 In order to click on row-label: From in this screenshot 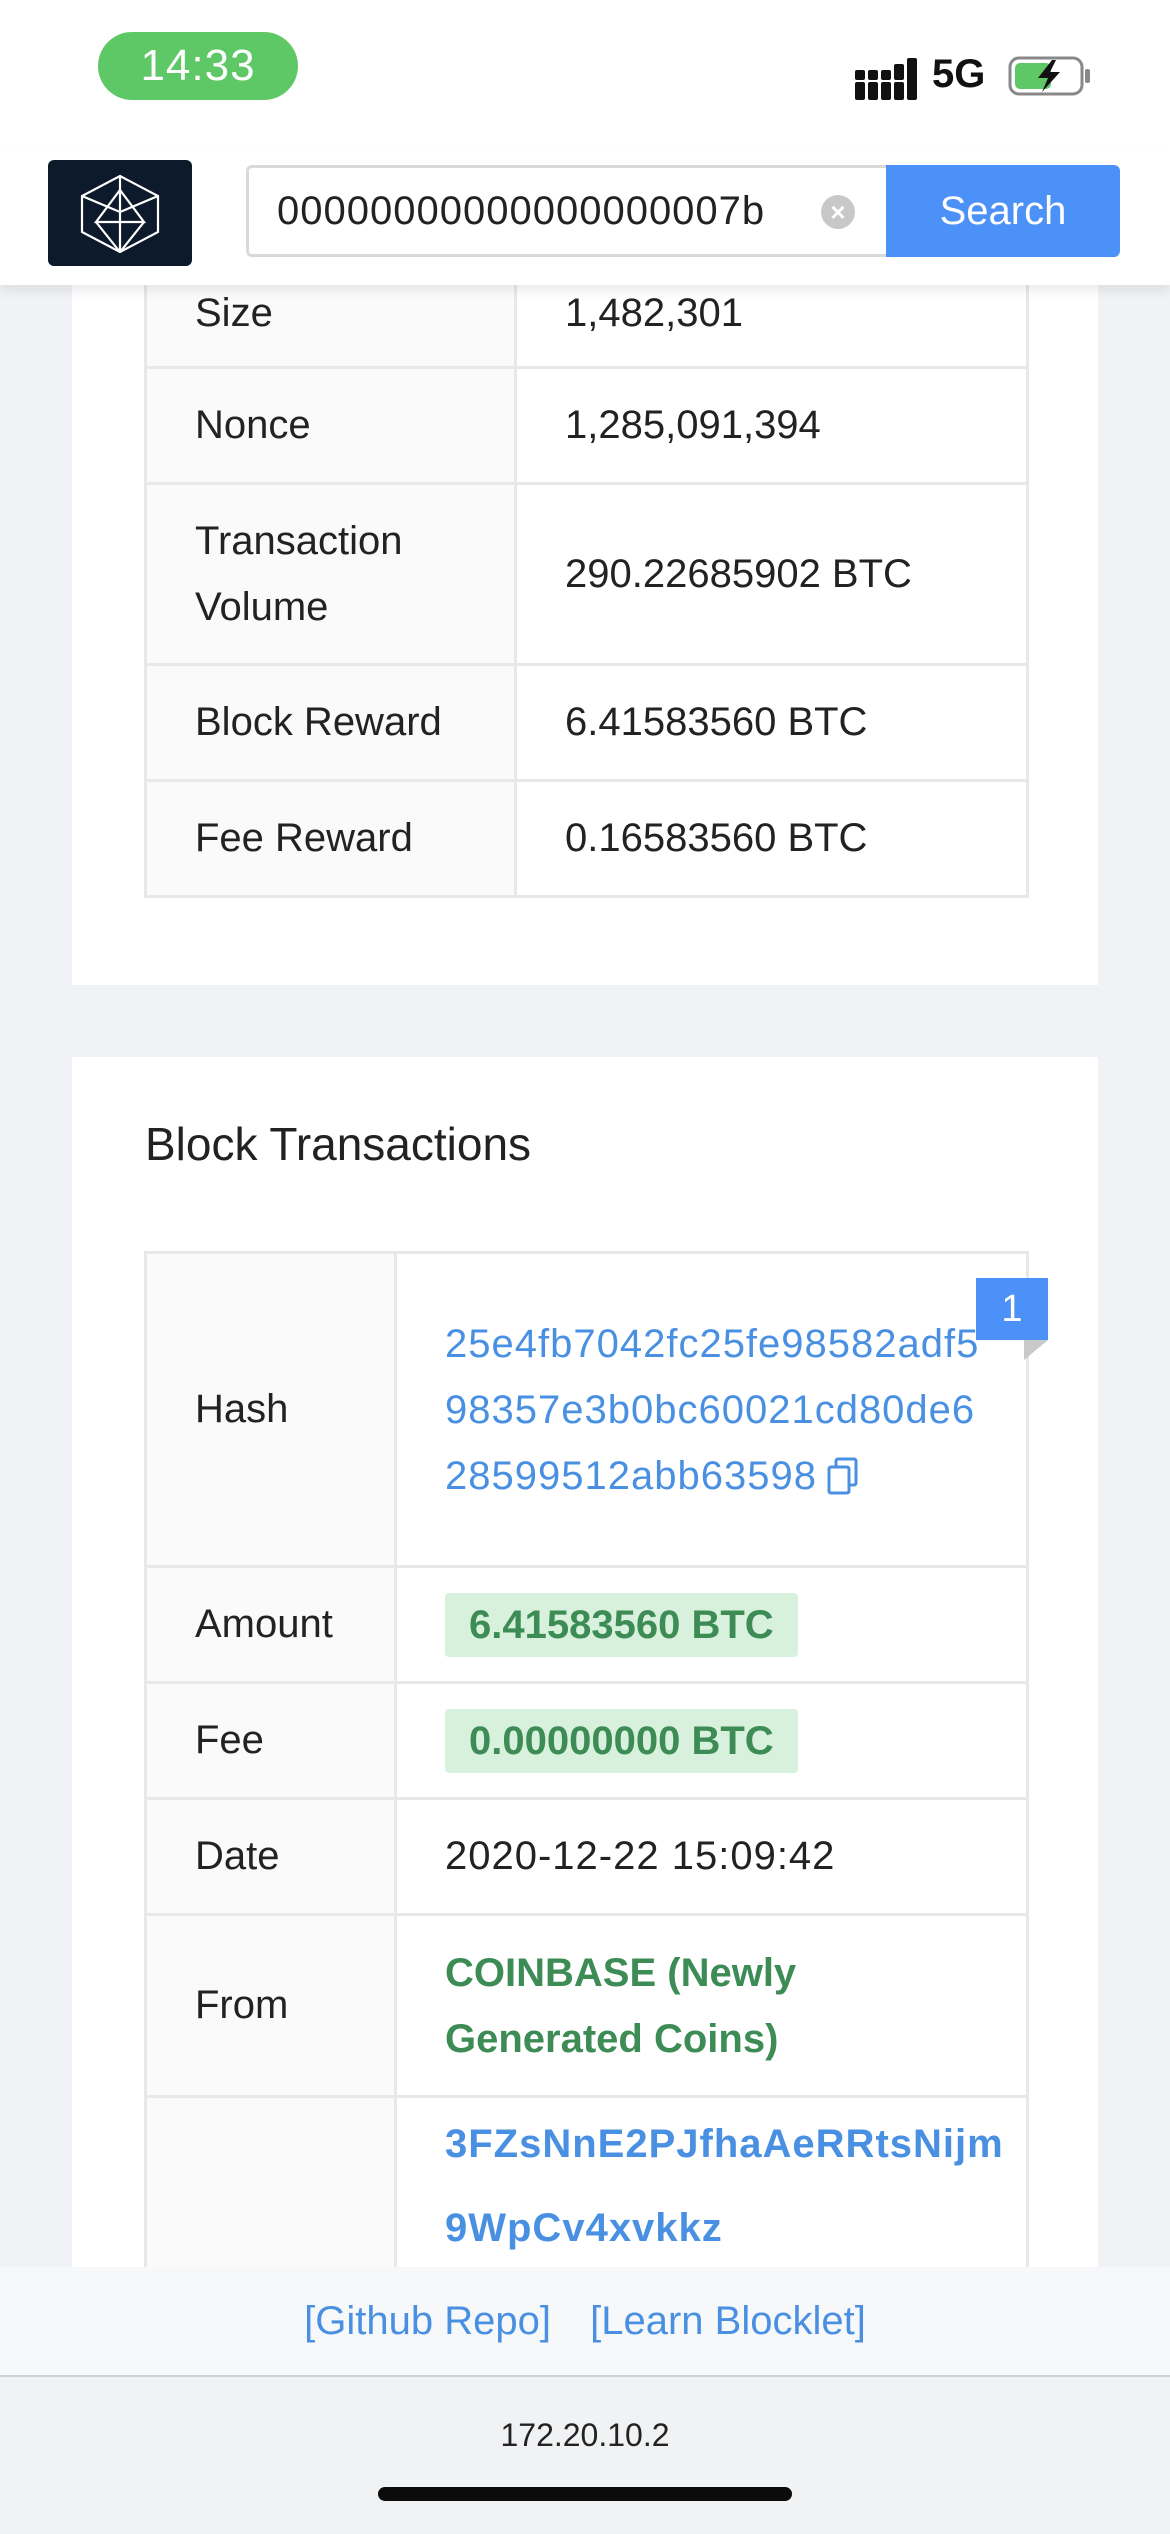, I will do `click(270, 2005)`.